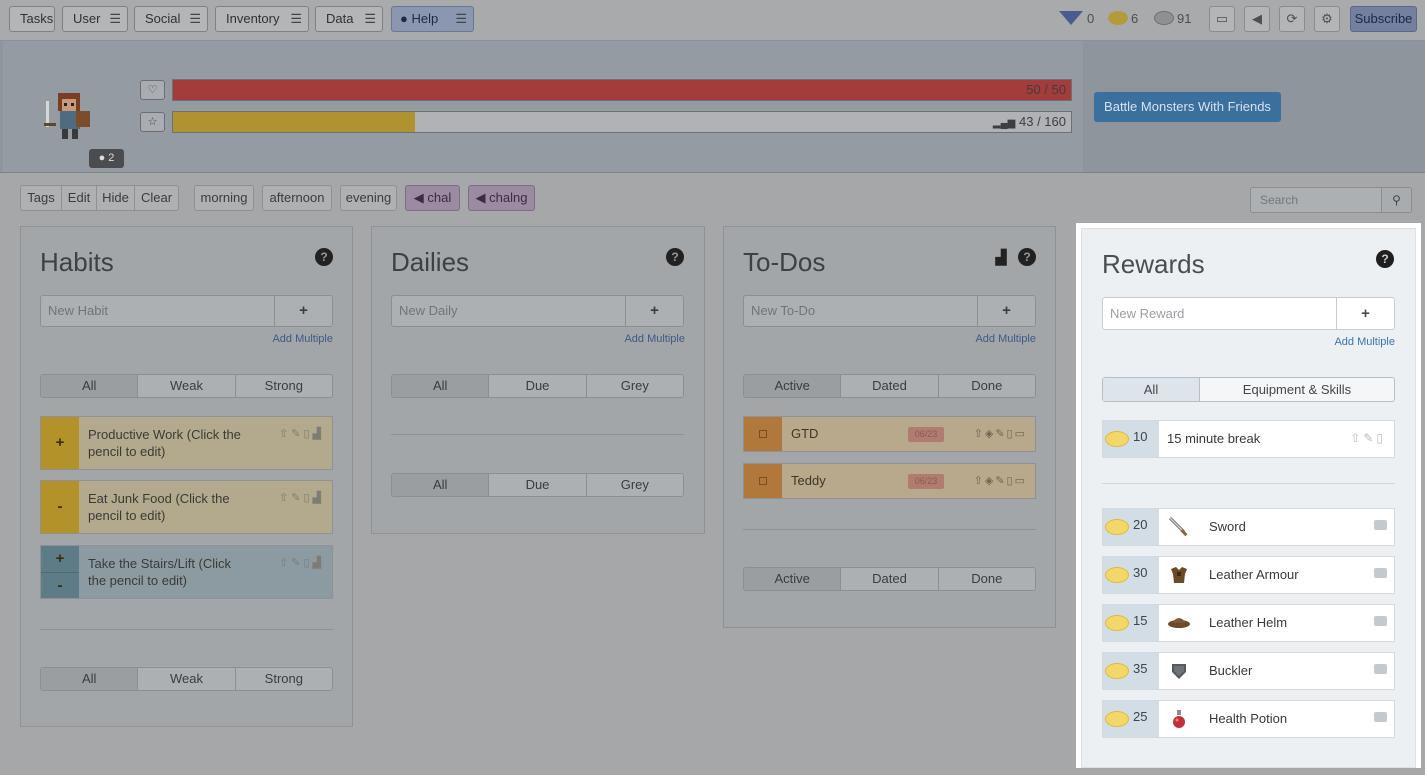 The width and height of the screenshot is (1425, 775). Describe the element at coordinates (41, 198) in the screenshot. I see `tags-button: Tags` at that location.